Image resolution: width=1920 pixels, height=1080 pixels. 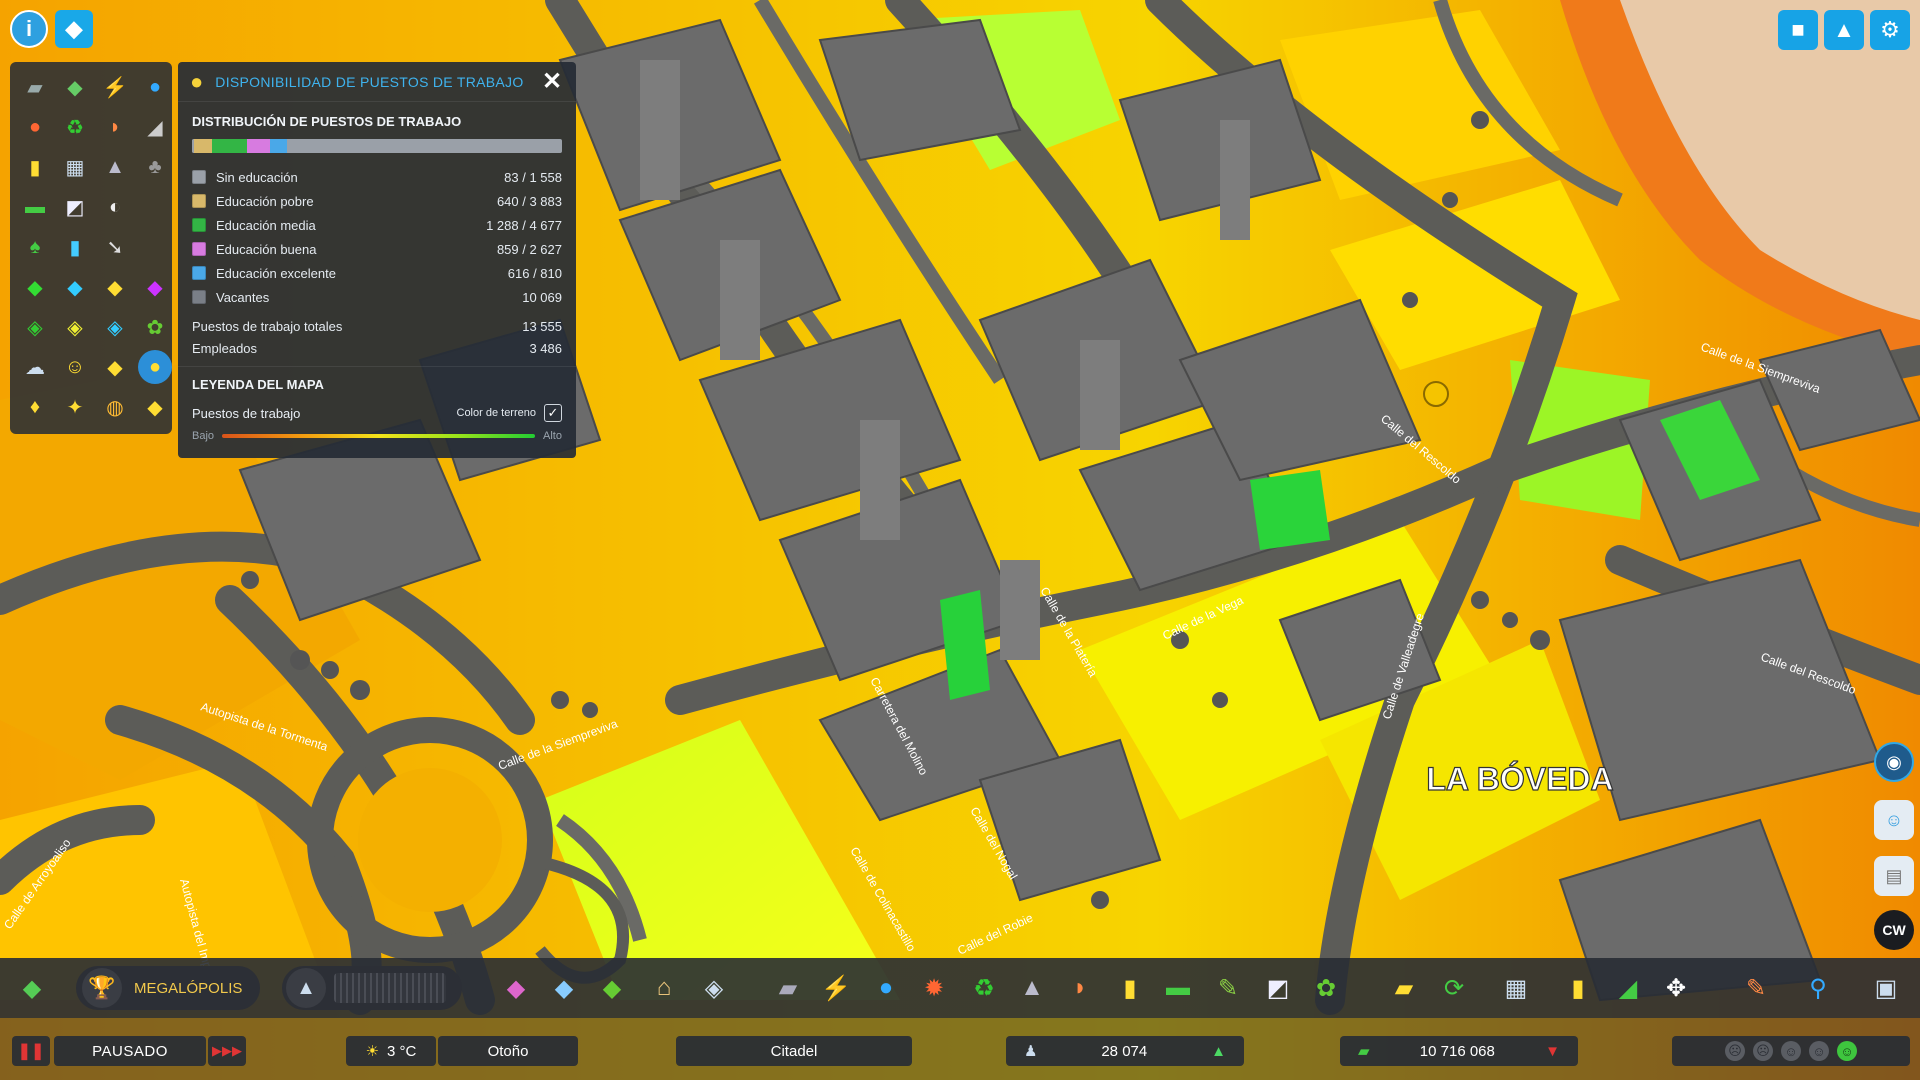 I want to click on citizen-icon: ☺, so click(x=1894, y=820).